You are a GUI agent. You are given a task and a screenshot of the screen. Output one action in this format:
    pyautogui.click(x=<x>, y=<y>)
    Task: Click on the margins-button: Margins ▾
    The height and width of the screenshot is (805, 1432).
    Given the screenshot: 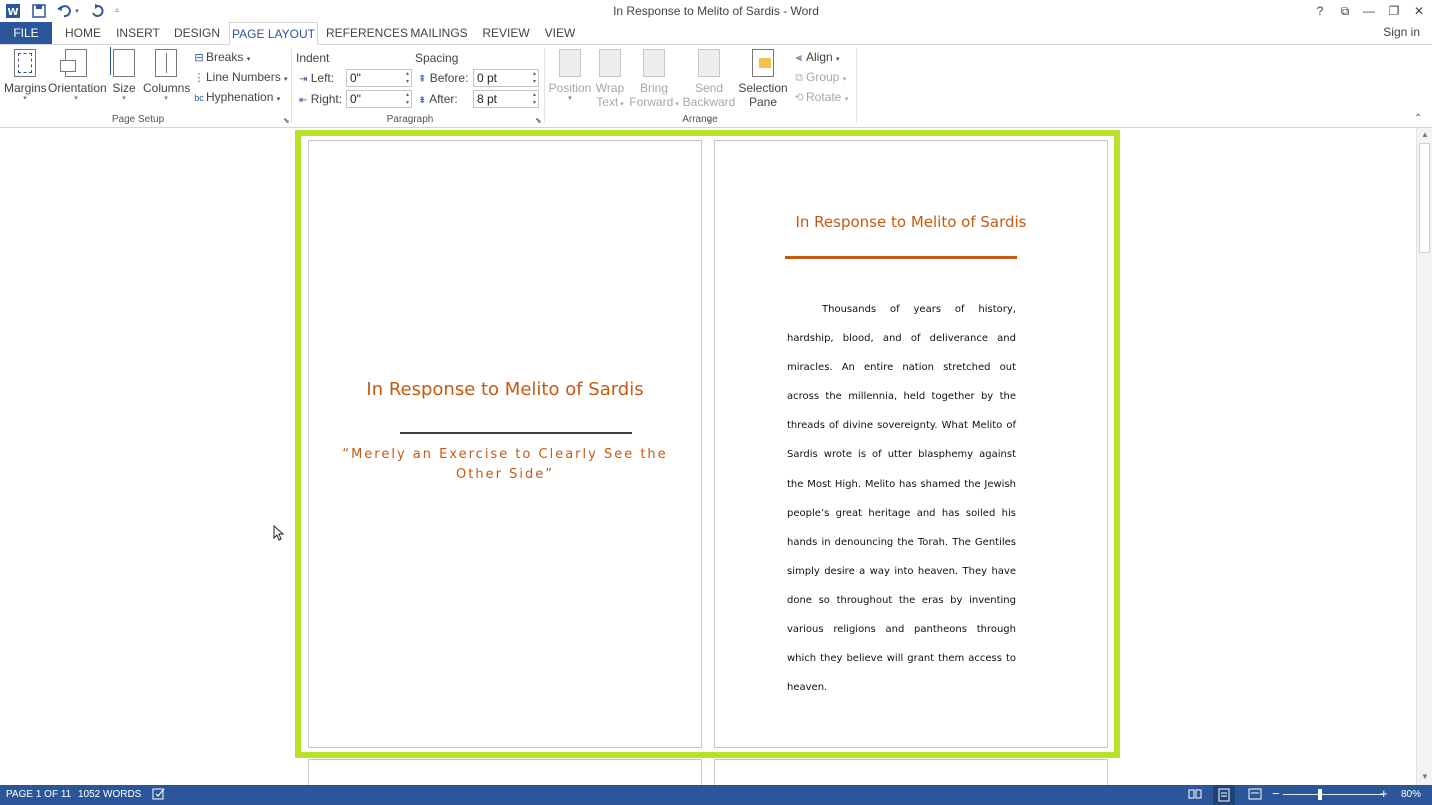 What is the action you would take?
    pyautogui.click(x=25, y=76)
    